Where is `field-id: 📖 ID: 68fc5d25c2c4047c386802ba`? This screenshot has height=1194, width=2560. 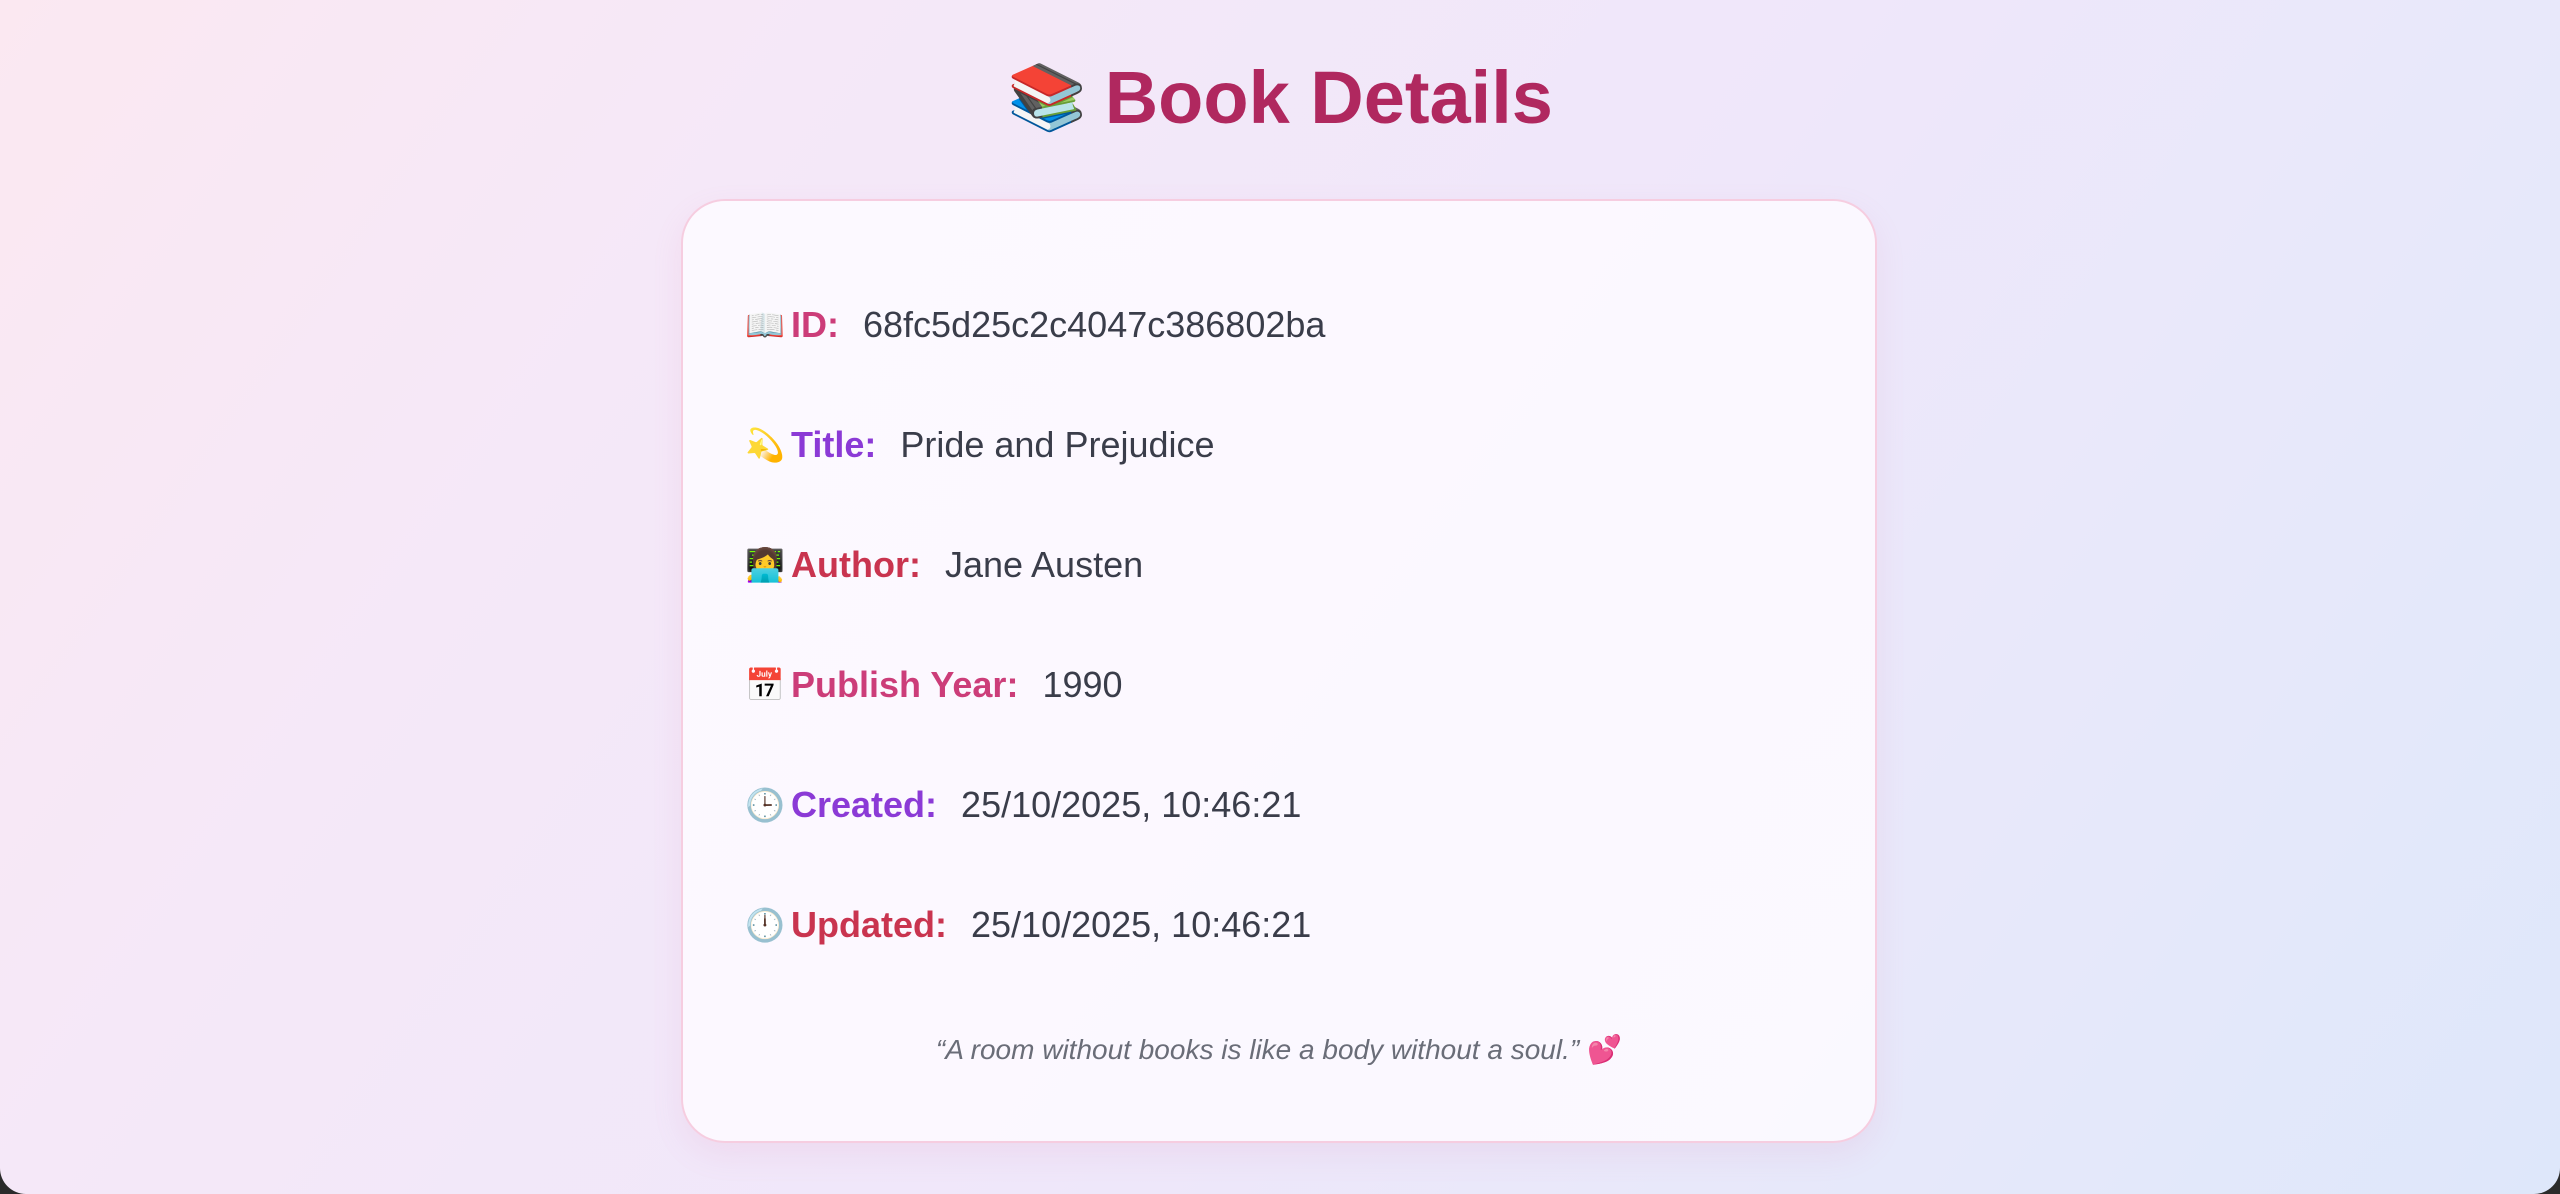 field-id: 📖 ID: 68fc5d25c2c4047c386802ba is located at coordinates (1035, 325).